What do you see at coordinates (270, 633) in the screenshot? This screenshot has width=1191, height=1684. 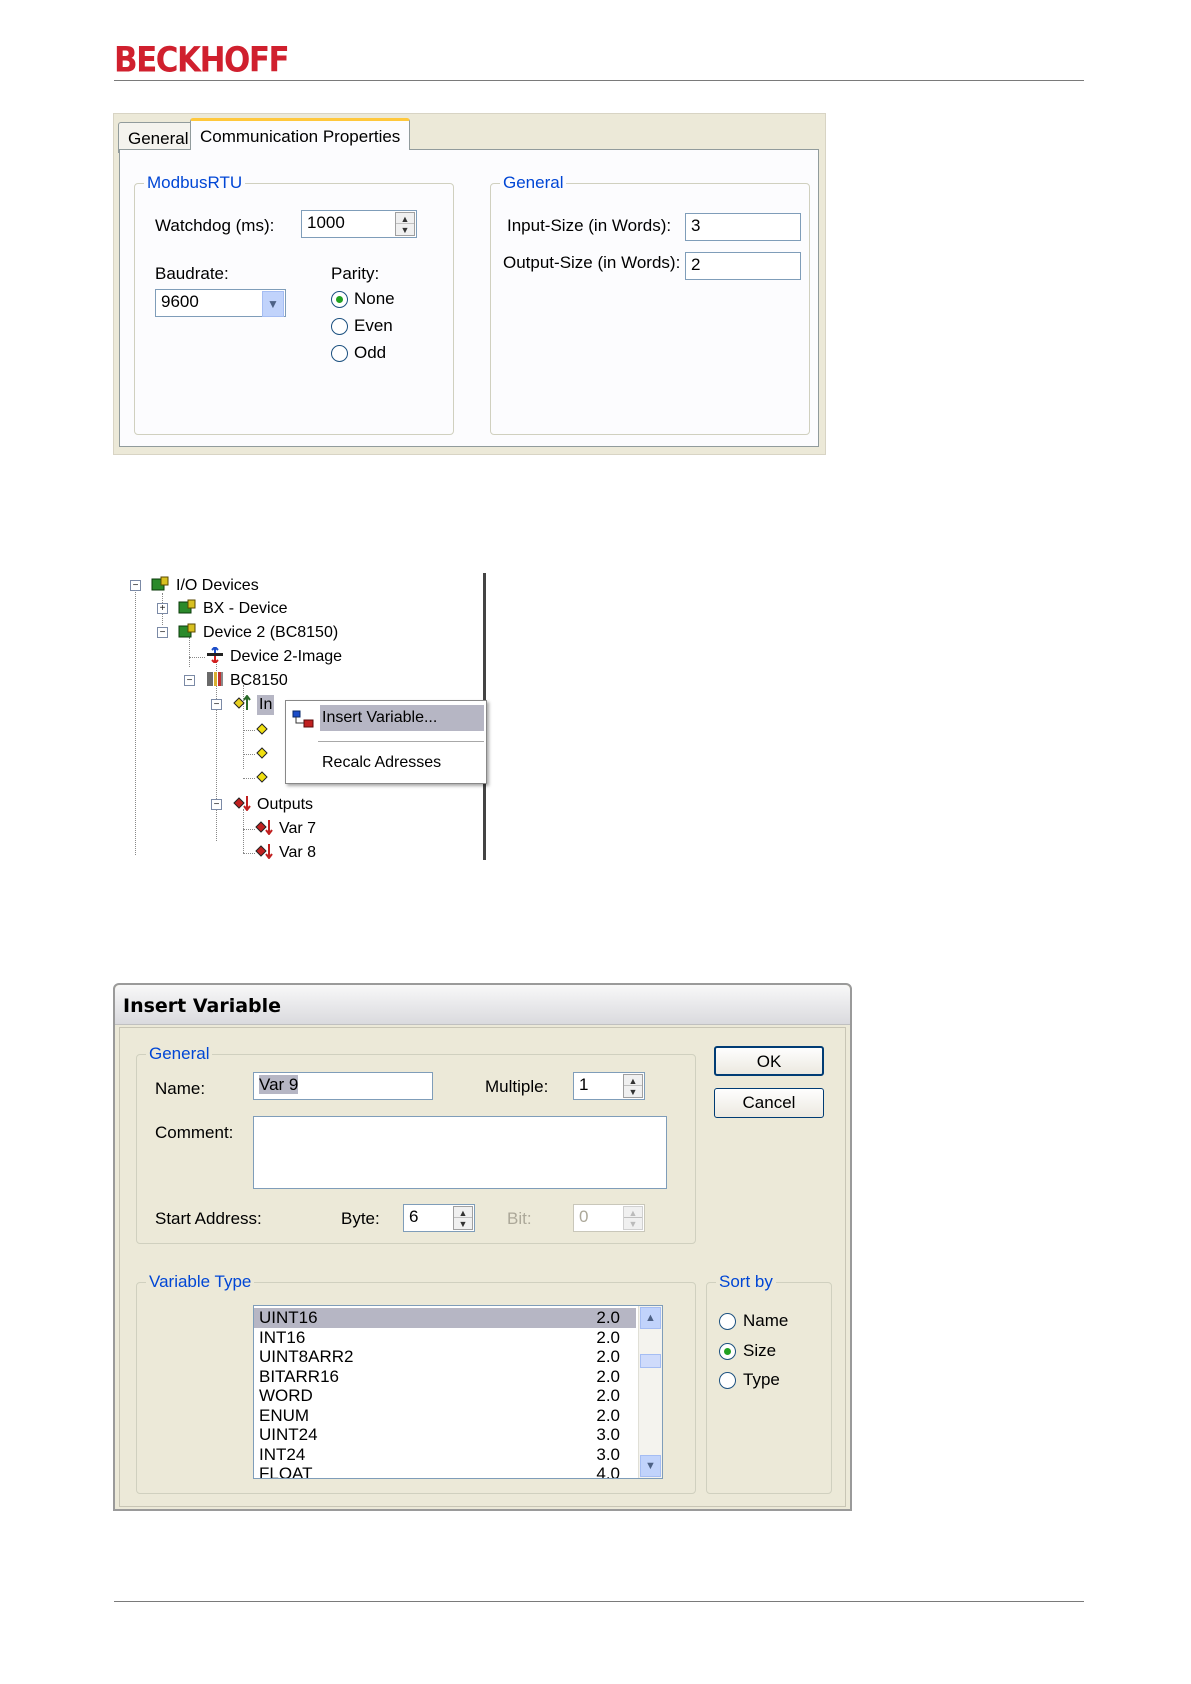 I see `tree-node-device-2: Device 2 (BC8150)` at bounding box center [270, 633].